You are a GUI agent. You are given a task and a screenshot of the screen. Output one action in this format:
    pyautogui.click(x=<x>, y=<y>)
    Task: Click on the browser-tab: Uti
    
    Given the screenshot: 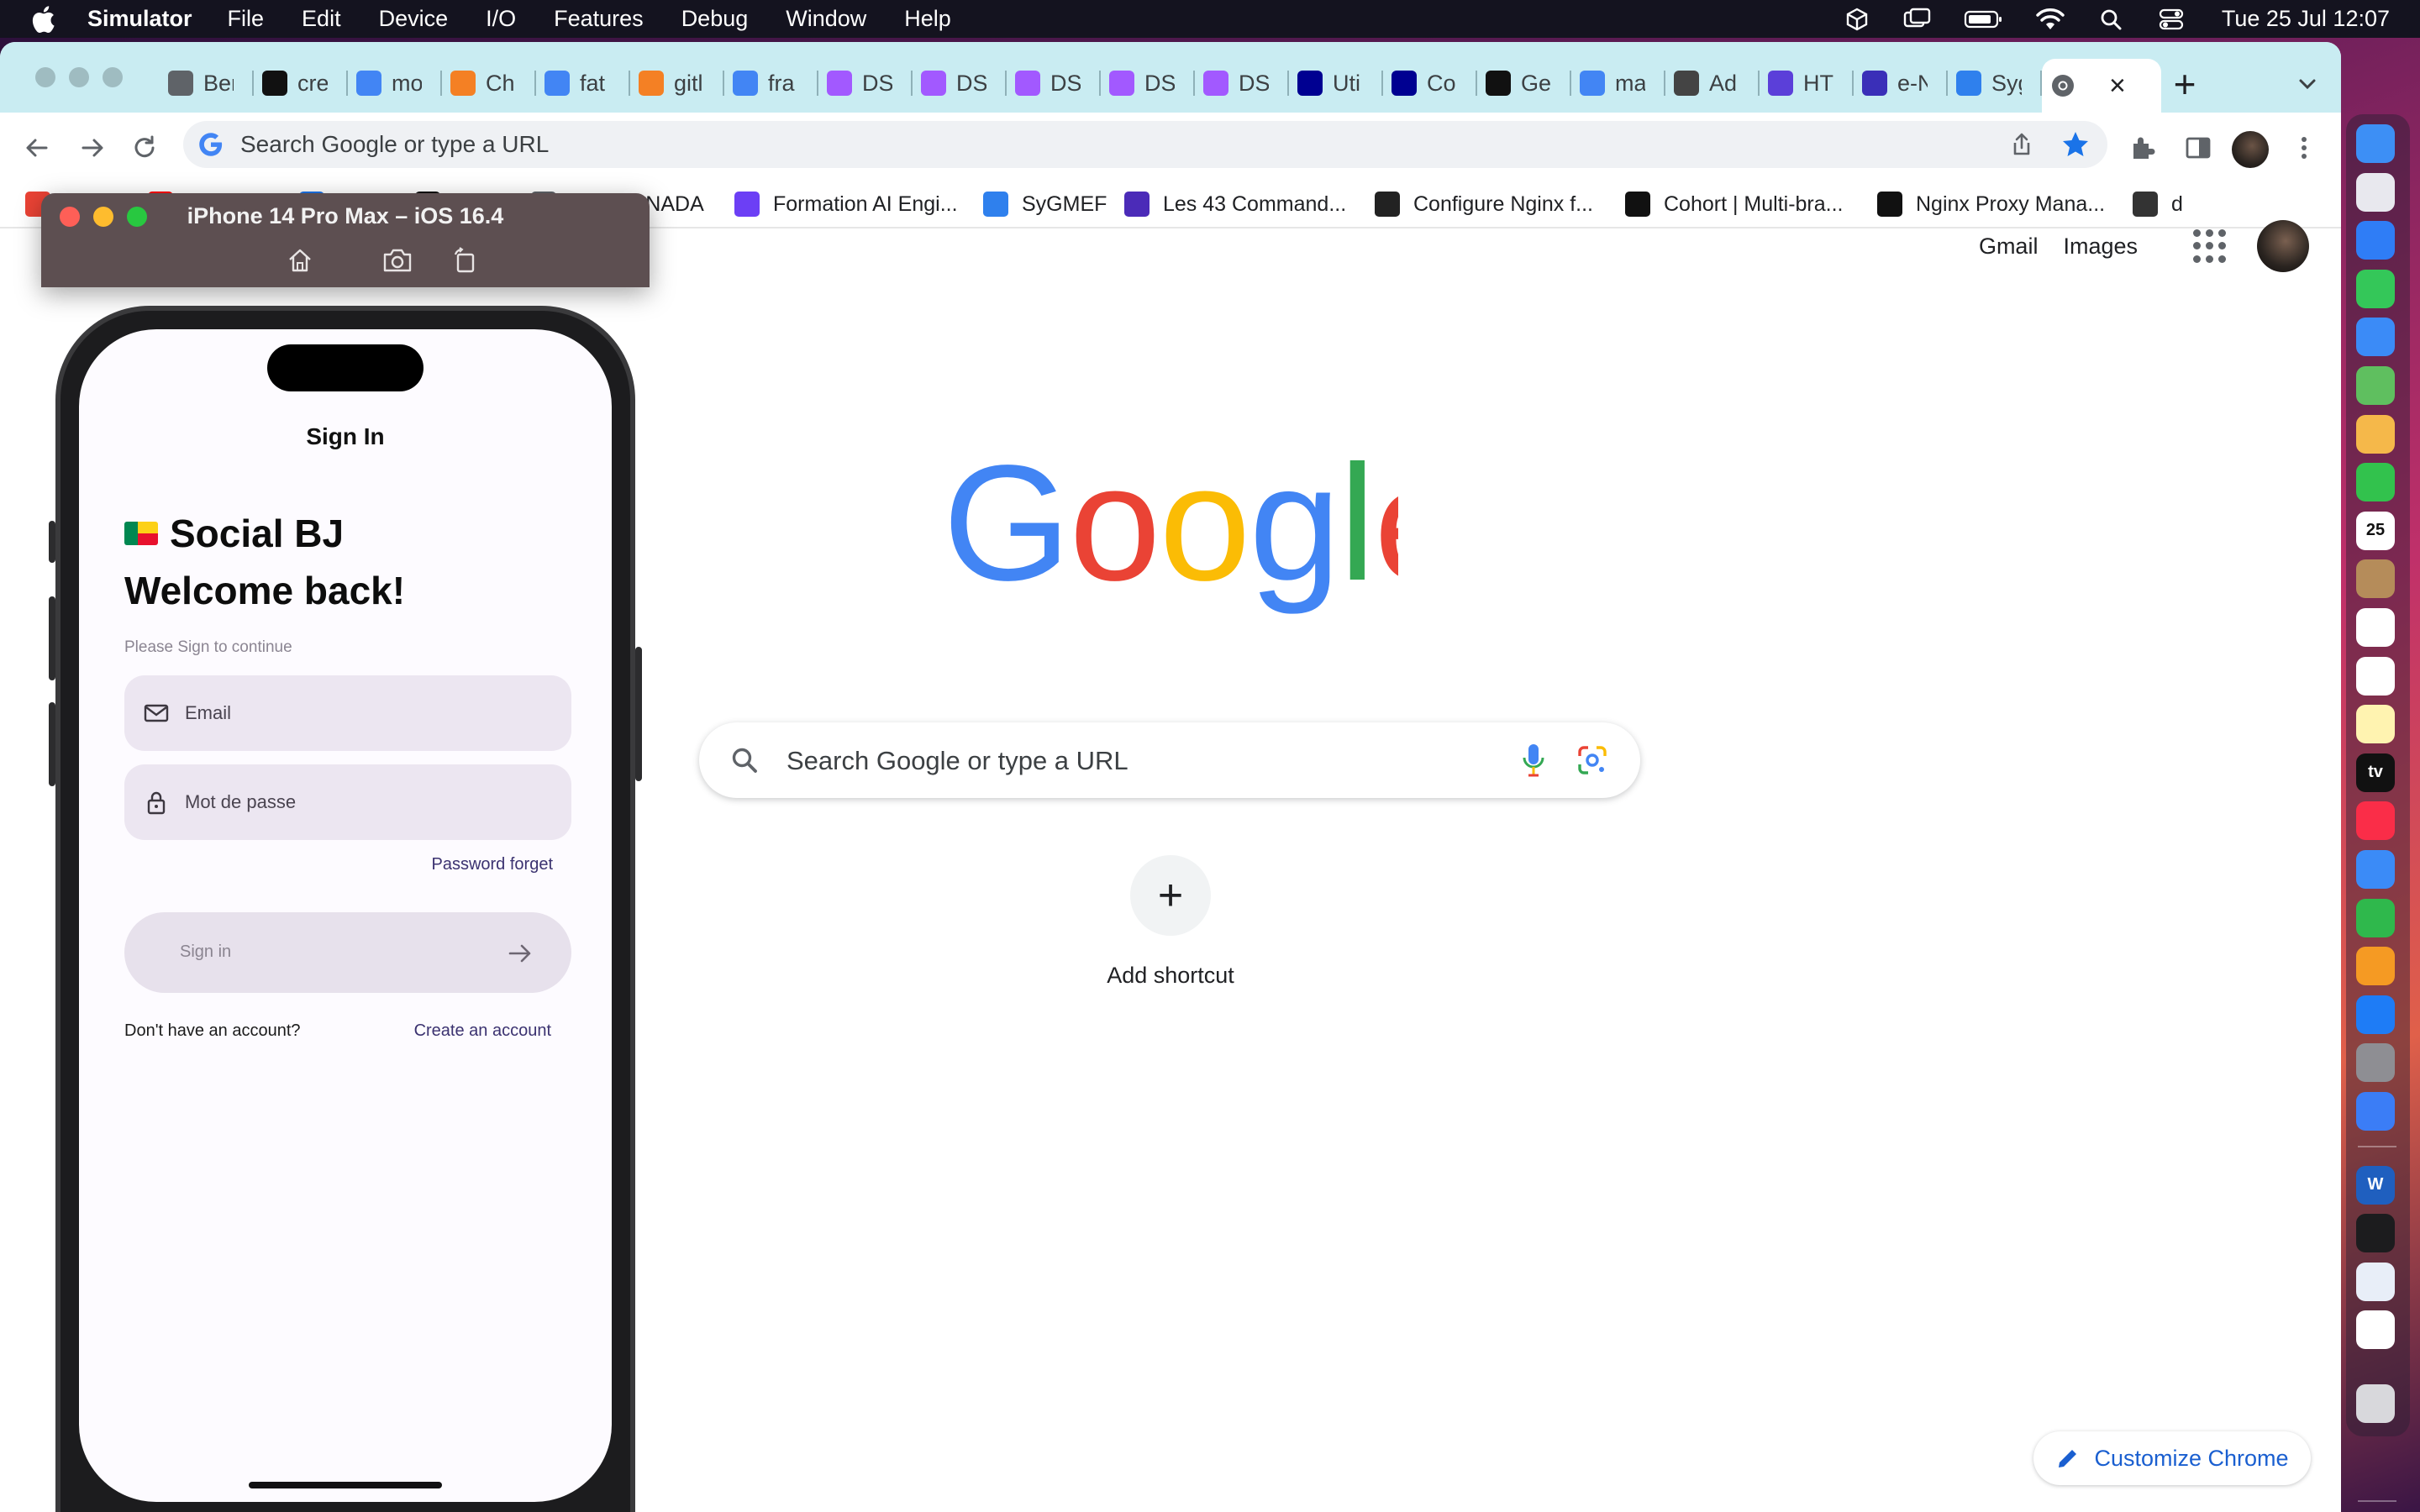 What is the action you would take?
    pyautogui.click(x=1336, y=83)
    